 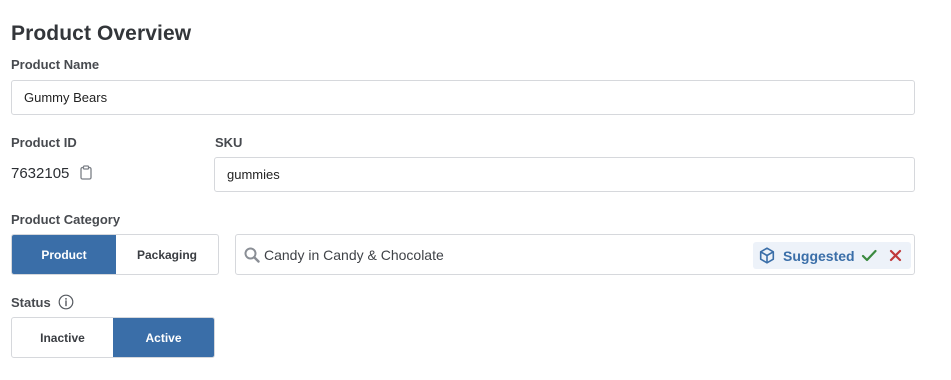 What do you see at coordinates (895, 255) in the screenshot?
I see `close-icon` at bounding box center [895, 255].